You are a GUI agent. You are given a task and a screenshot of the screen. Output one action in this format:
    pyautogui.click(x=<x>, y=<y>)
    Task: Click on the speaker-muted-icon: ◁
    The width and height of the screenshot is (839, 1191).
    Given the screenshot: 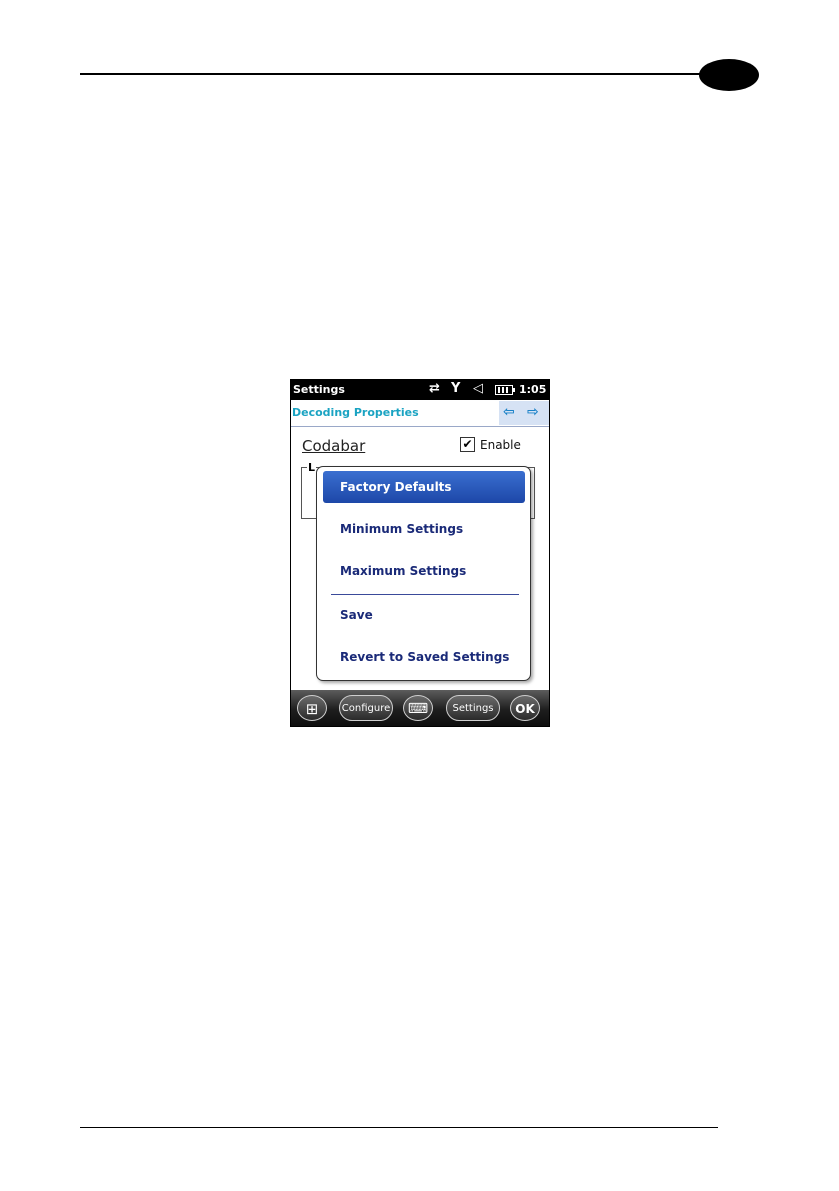 What is the action you would take?
    pyautogui.click(x=478, y=388)
    